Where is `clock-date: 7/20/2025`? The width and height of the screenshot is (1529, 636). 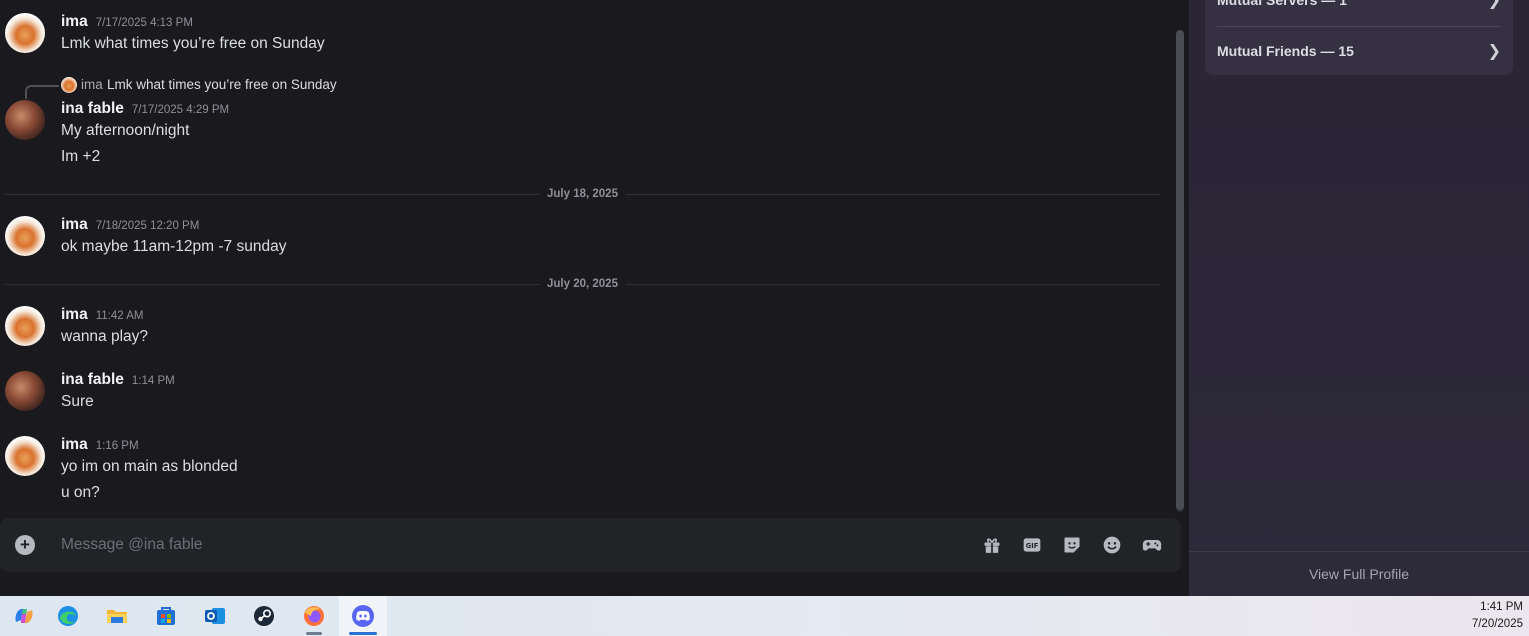 clock-date: 7/20/2025 is located at coordinates (1497, 624).